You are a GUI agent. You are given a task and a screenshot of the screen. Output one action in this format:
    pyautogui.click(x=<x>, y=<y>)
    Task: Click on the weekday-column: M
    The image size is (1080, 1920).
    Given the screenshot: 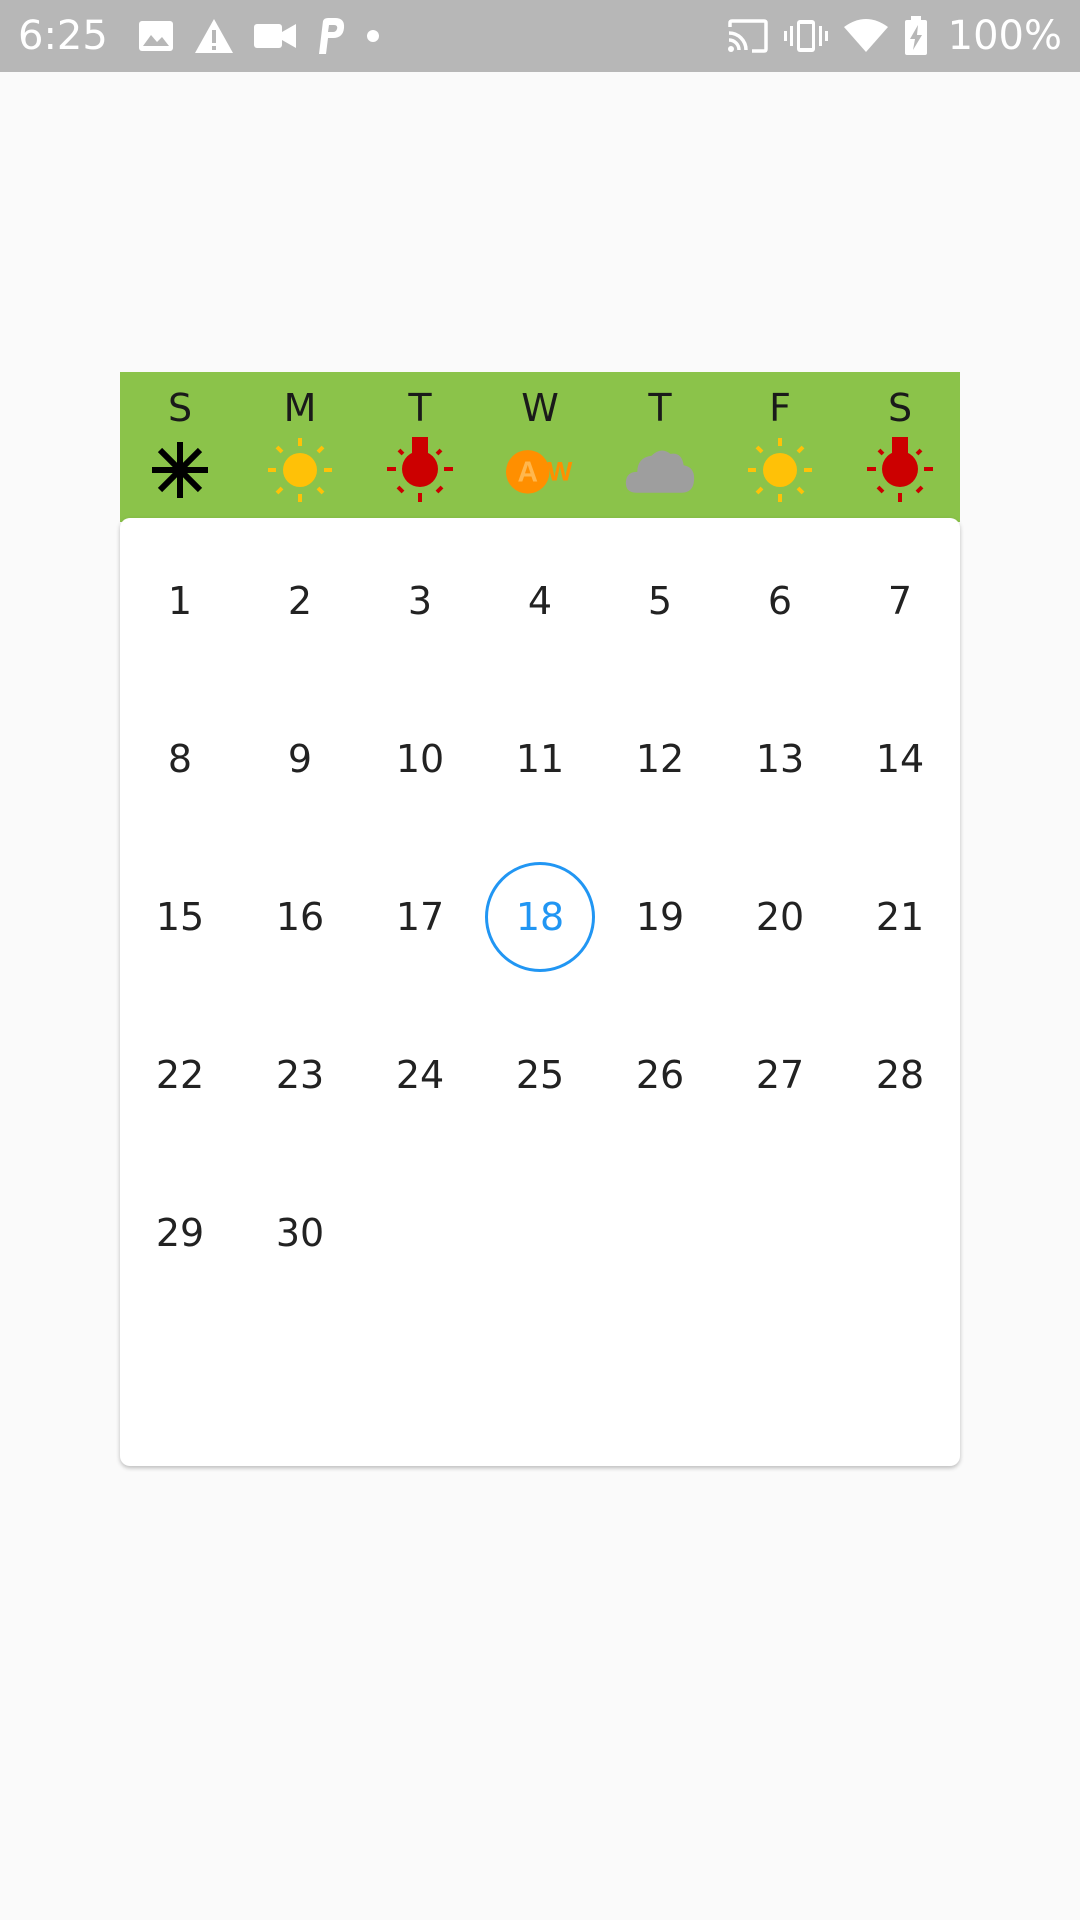 What is the action you would take?
    pyautogui.click(x=300, y=449)
    